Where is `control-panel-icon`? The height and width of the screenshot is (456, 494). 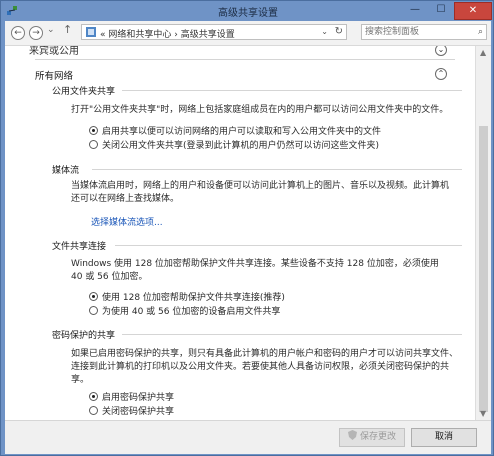 control-panel-icon is located at coordinates (91, 32).